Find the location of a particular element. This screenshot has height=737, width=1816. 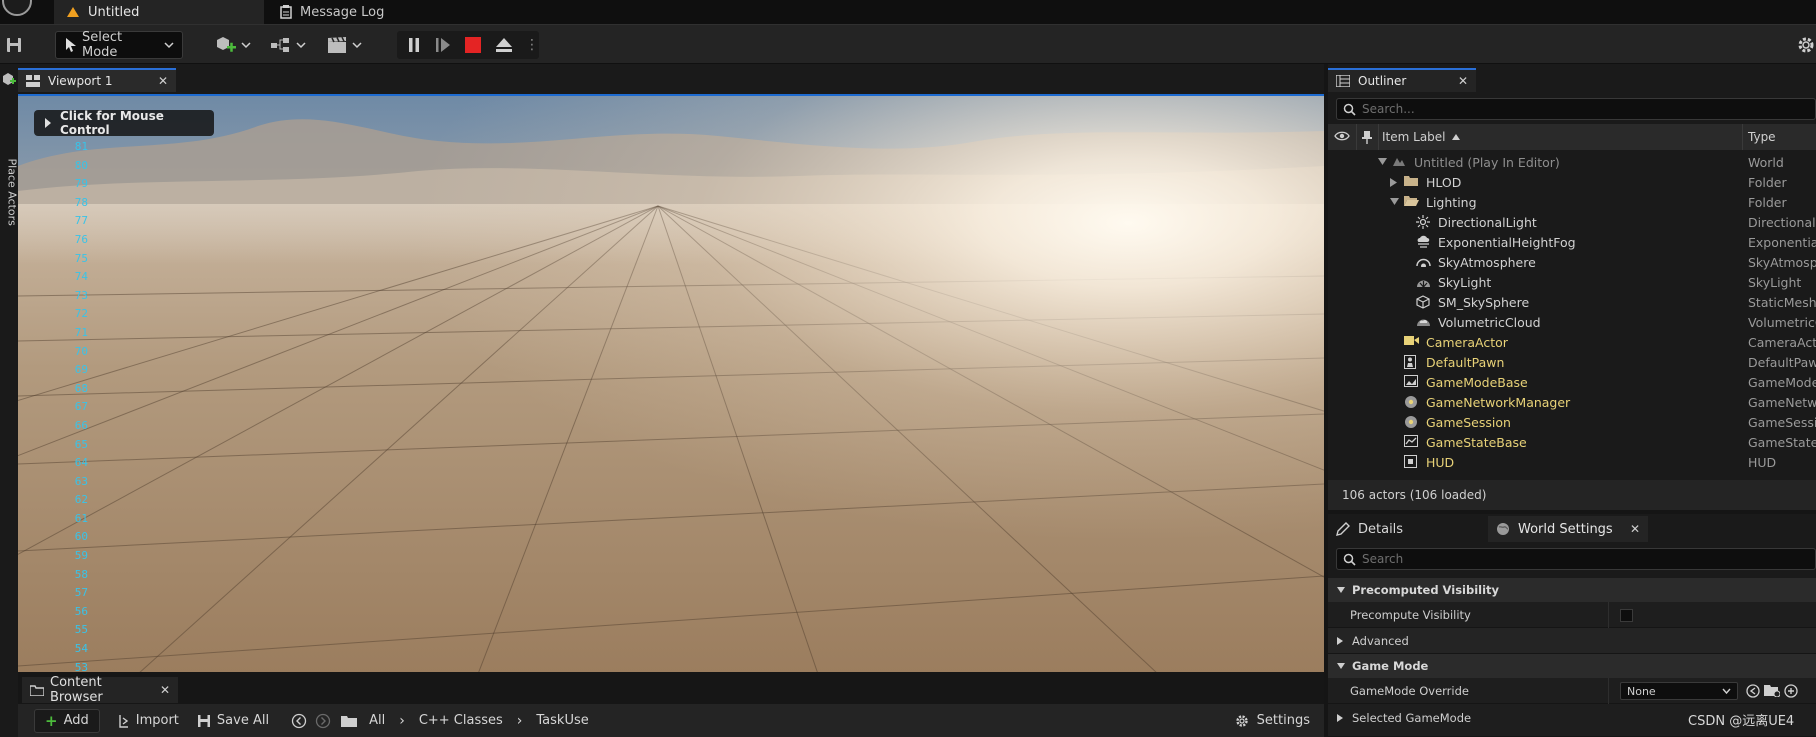

item-label-column-header: Item Label is located at coordinates (1421, 137).